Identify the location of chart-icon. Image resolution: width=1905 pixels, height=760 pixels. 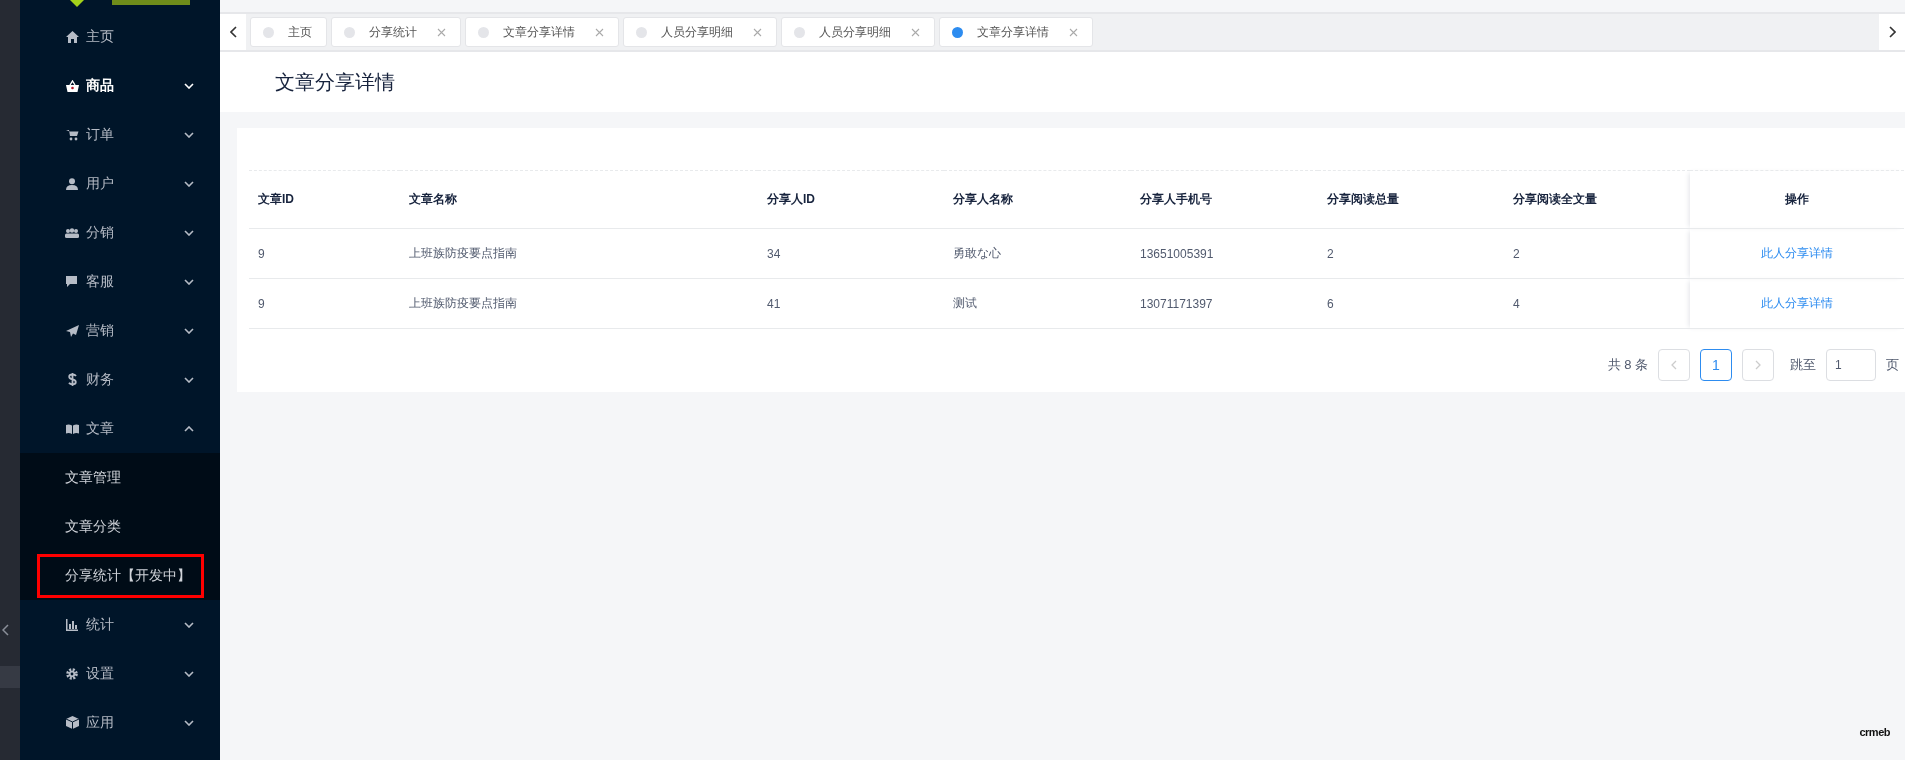
(72, 624).